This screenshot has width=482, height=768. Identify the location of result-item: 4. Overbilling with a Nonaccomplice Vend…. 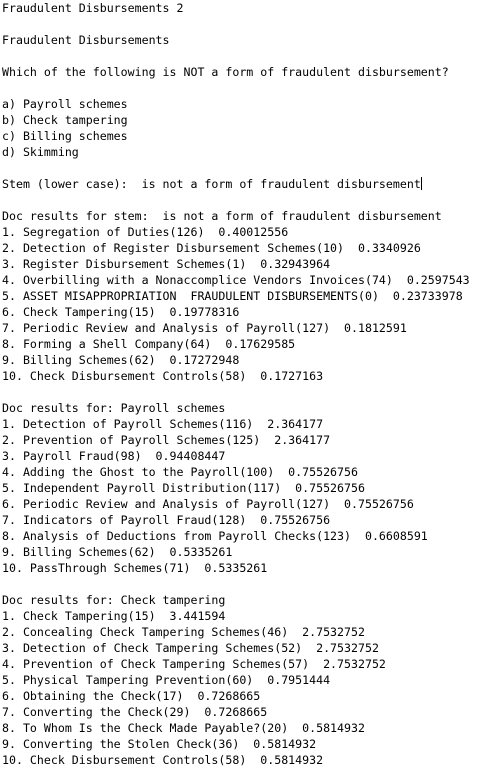
(236, 280).